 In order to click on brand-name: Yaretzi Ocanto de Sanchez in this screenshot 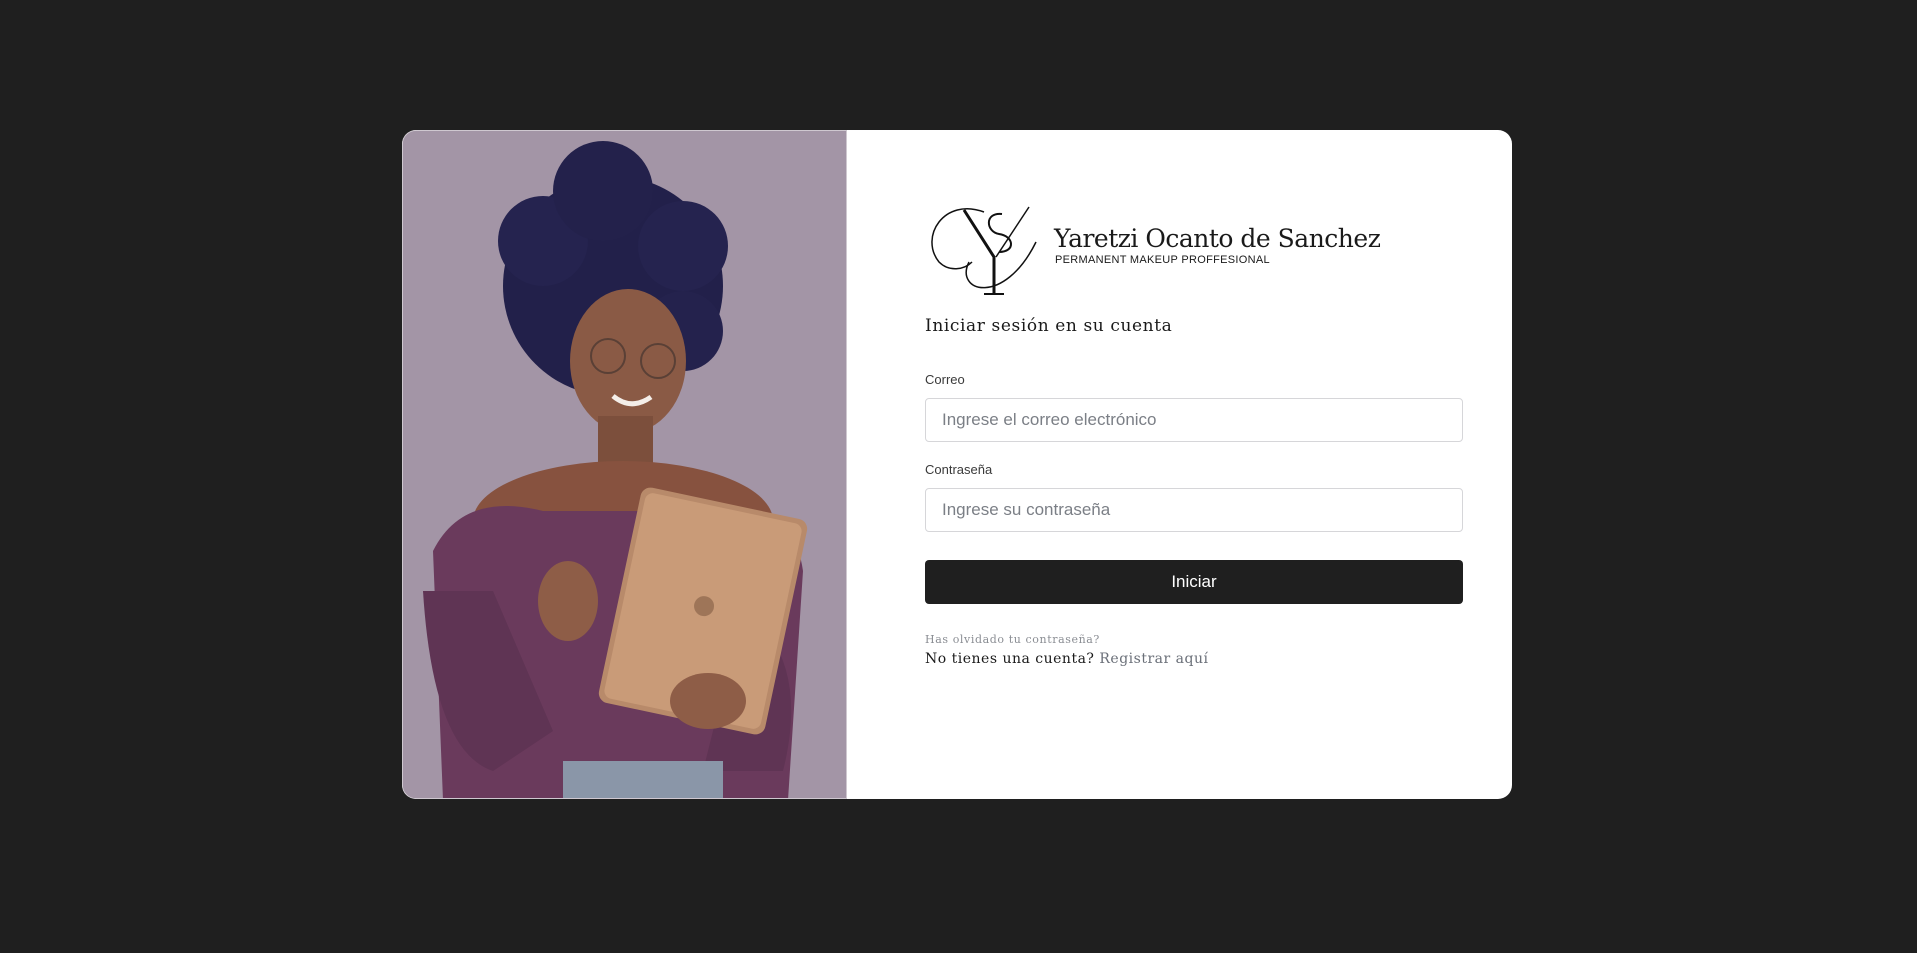, I will do `click(1217, 238)`.